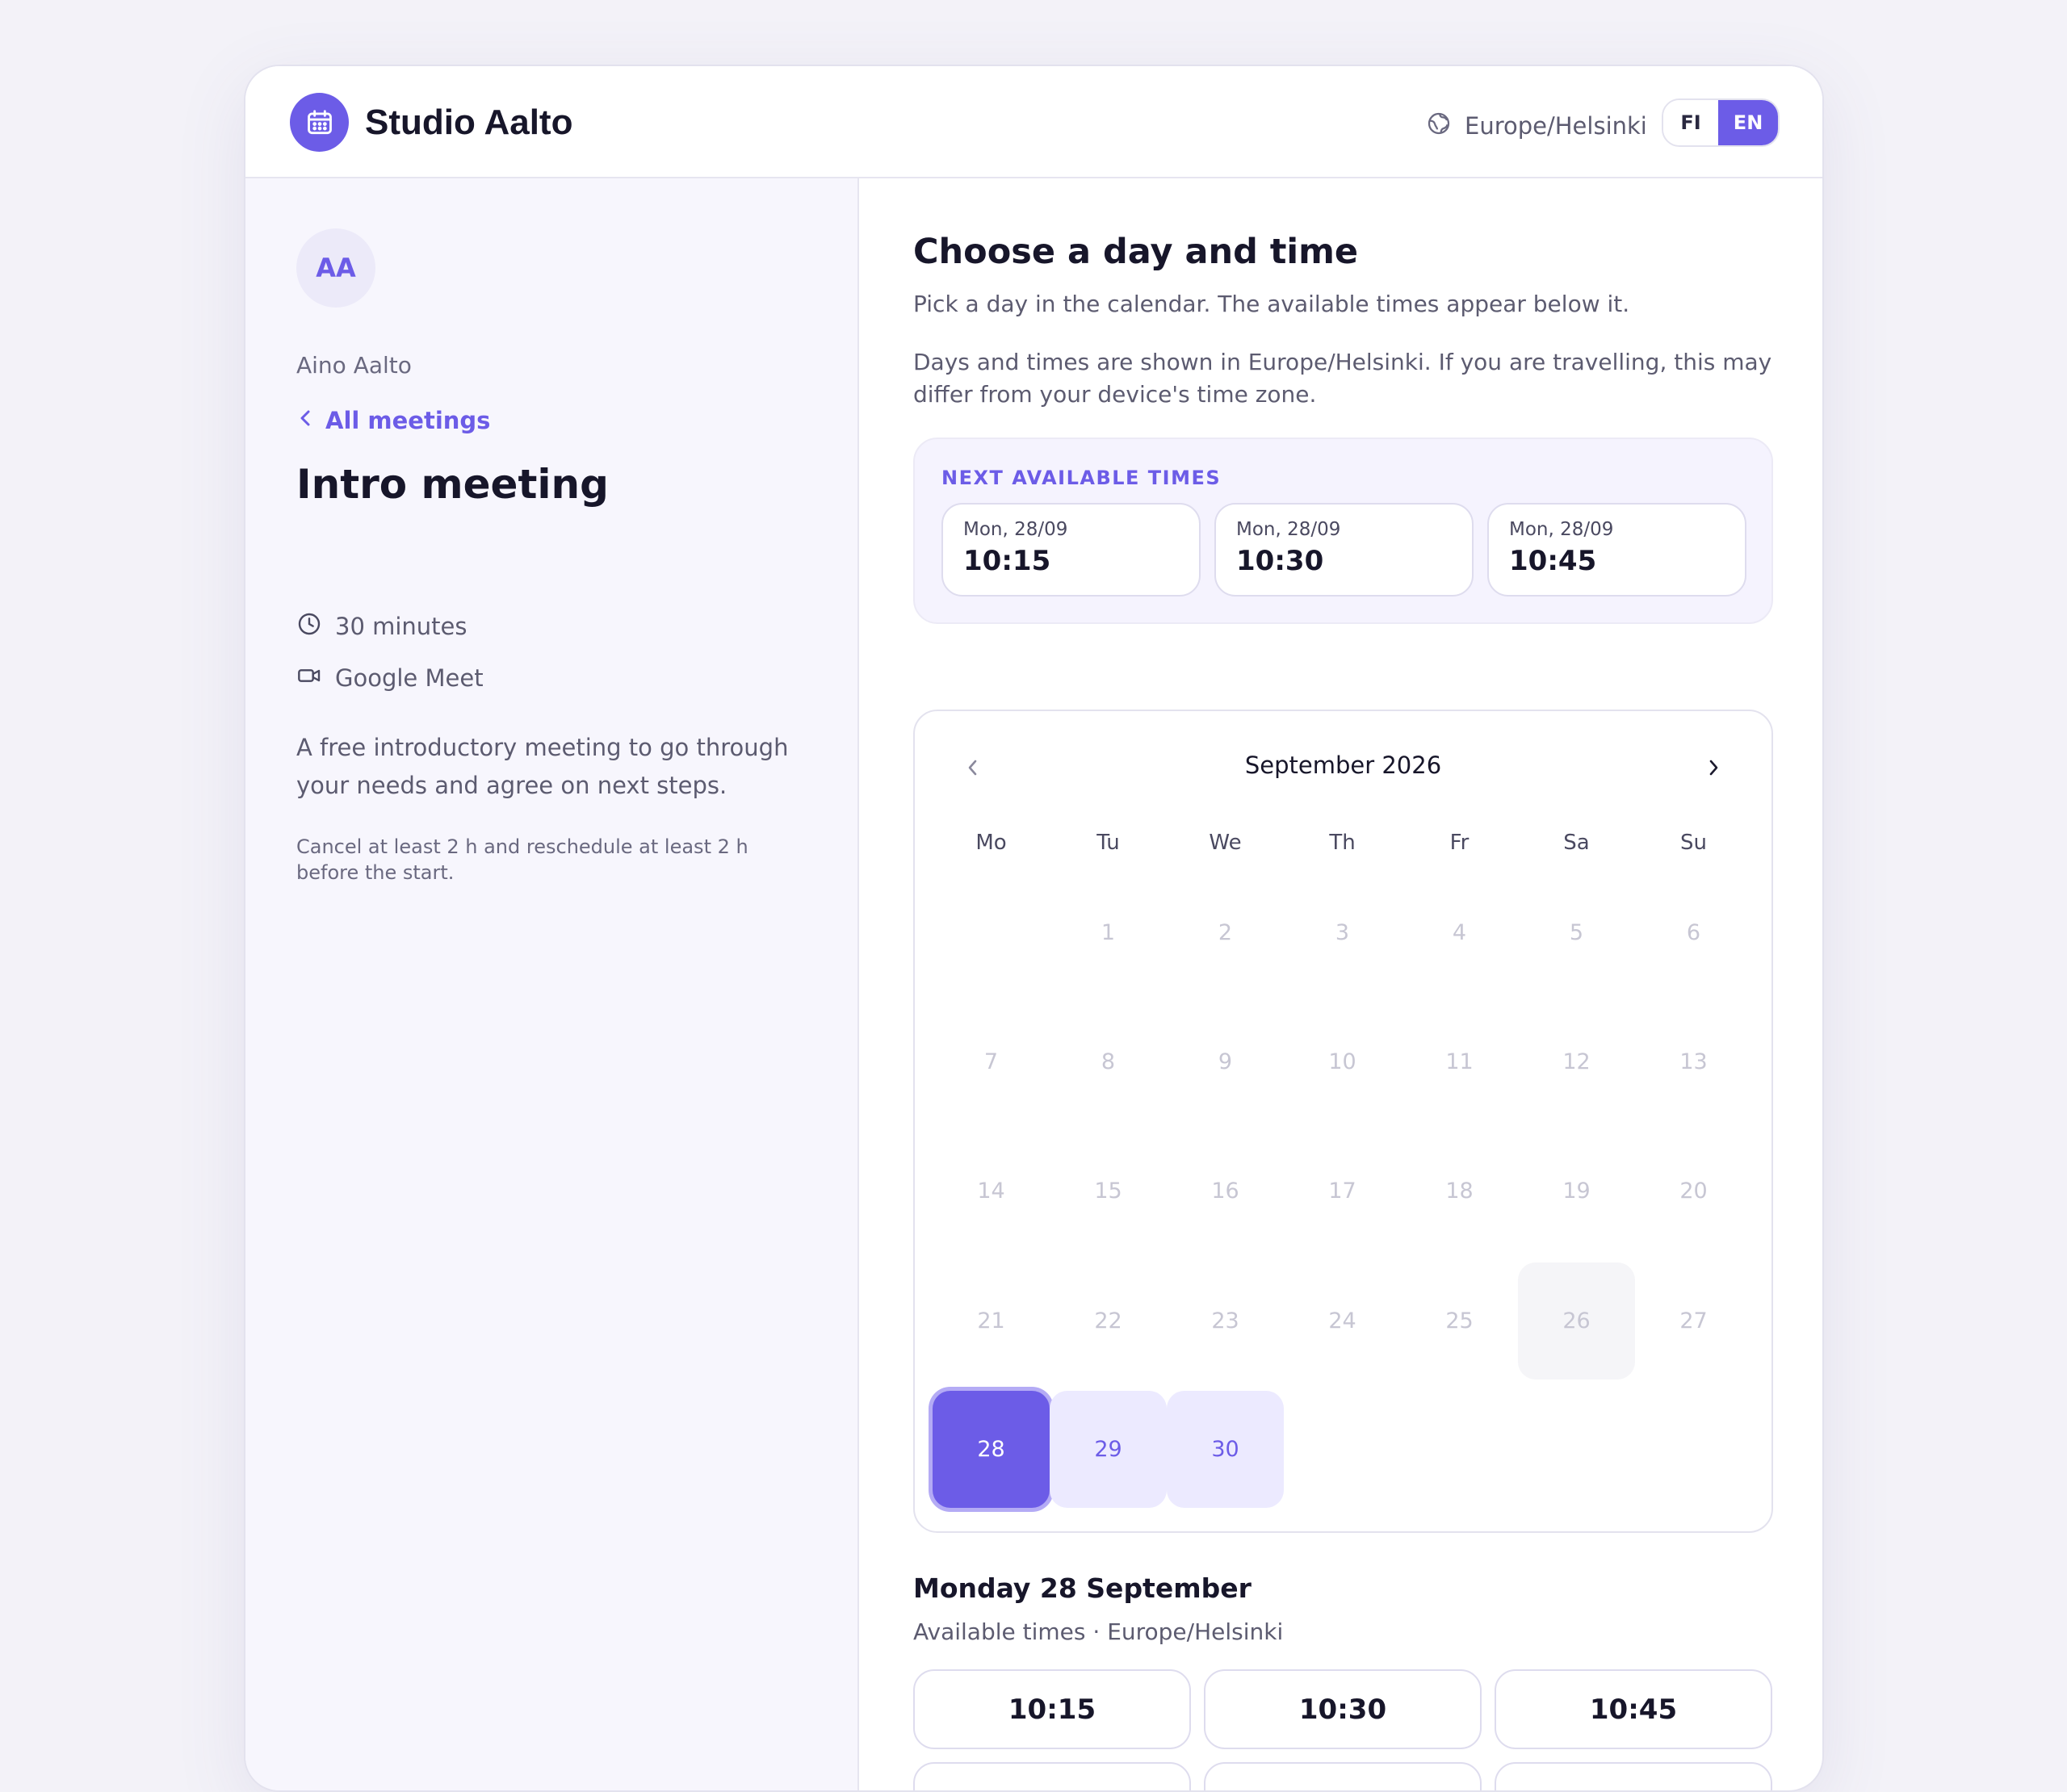 Image resolution: width=2067 pixels, height=1792 pixels. I want to click on all-meetings-label: All meetings, so click(408, 421).